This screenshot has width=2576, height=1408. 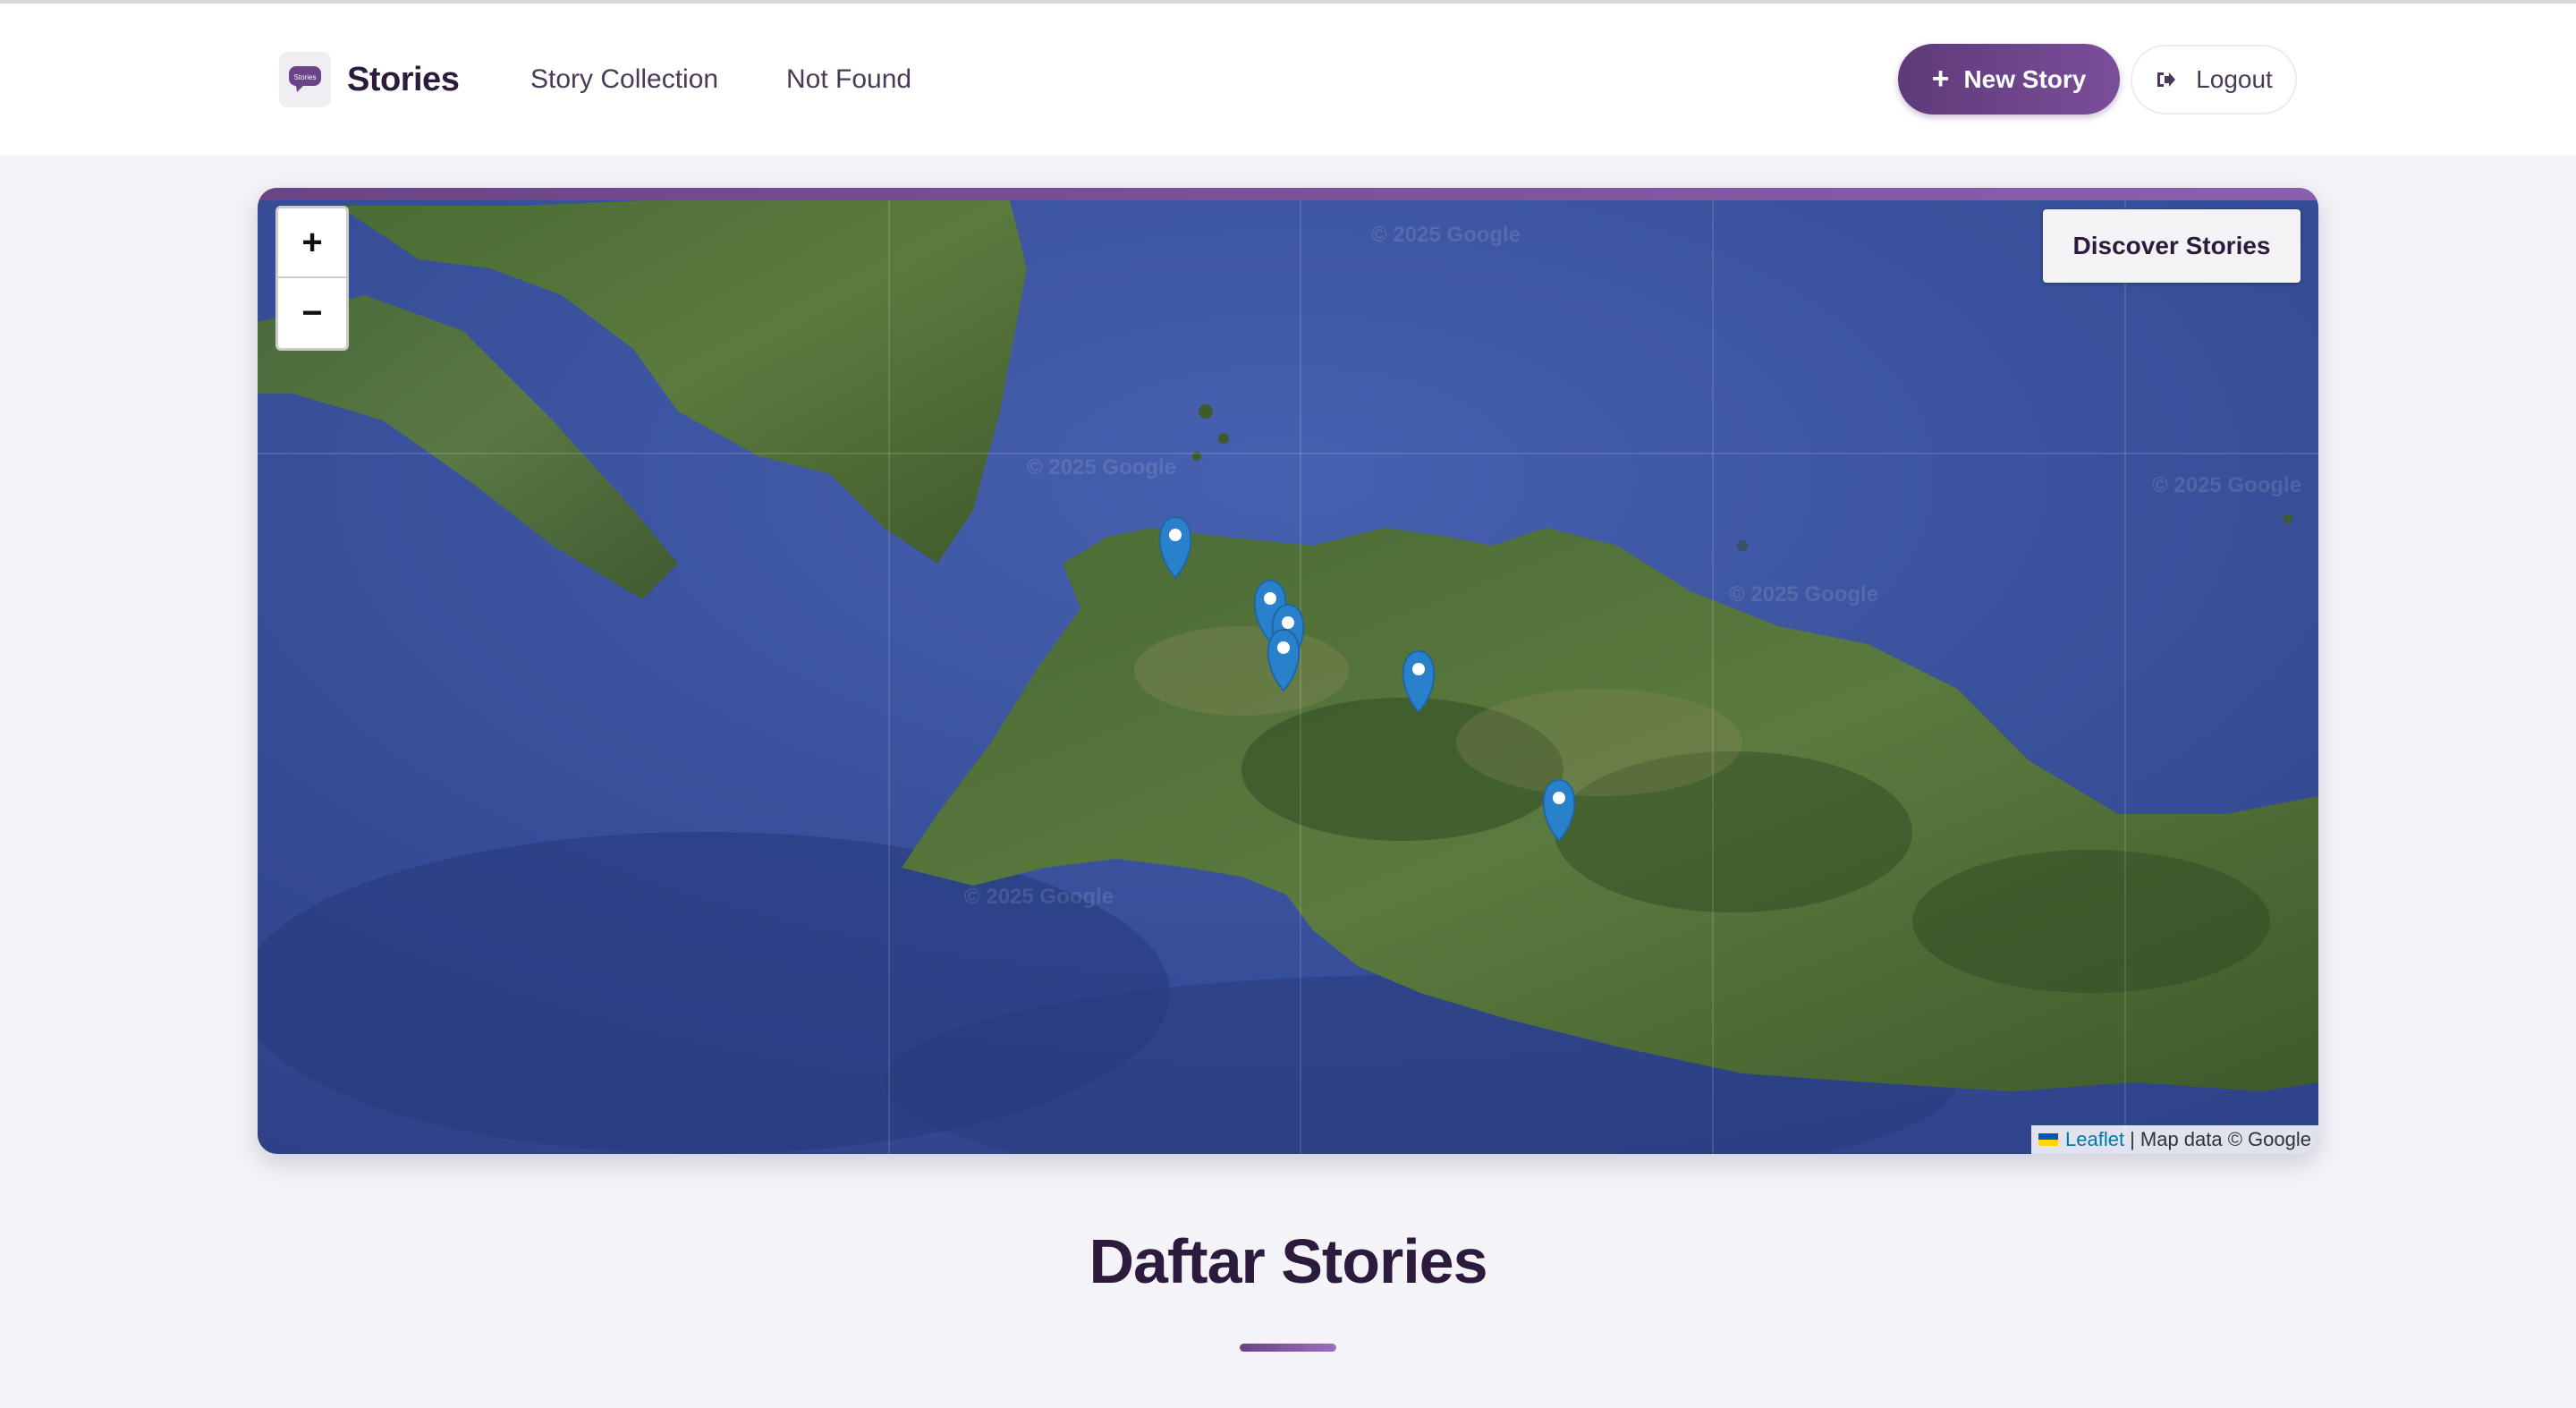 I want to click on ukraine-flag-icon, so click(x=2048, y=1139).